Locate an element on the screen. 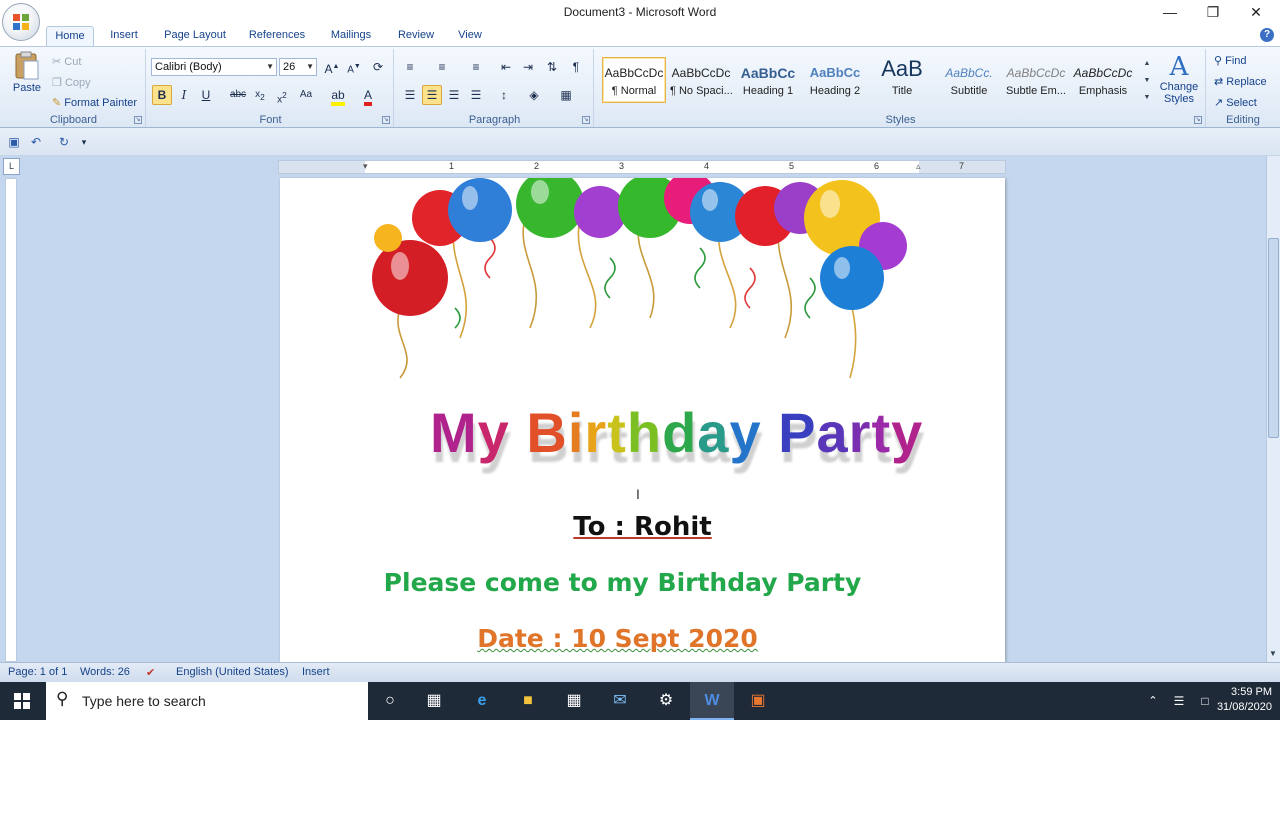 The image size is (1280, 822). font-family-select: Calibri (Body) ▼ is located at coordinates (214, 67).